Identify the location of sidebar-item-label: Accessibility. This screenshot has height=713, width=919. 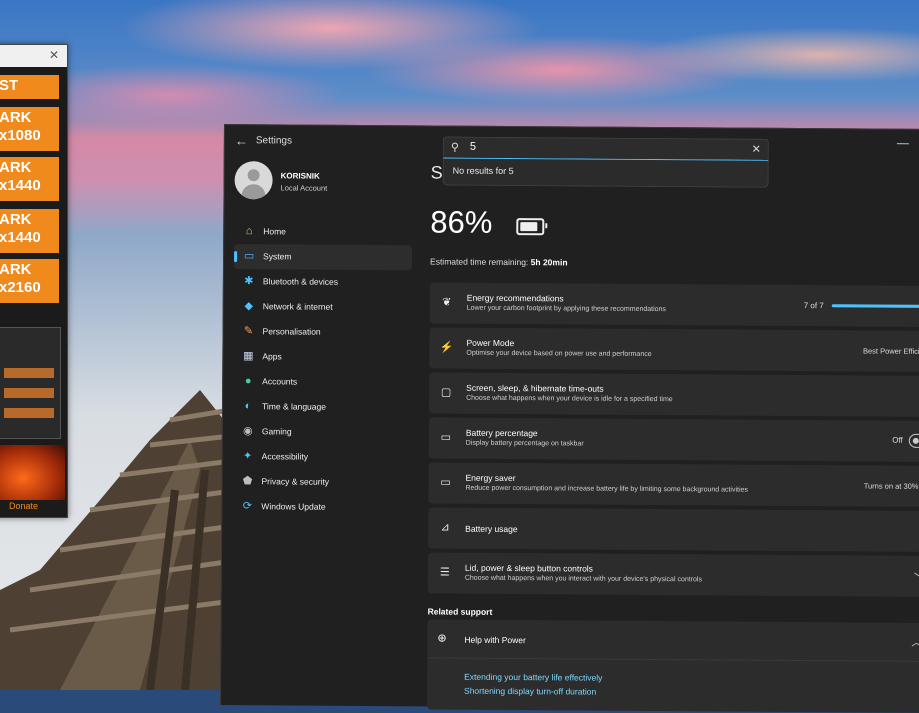
(285, 456).